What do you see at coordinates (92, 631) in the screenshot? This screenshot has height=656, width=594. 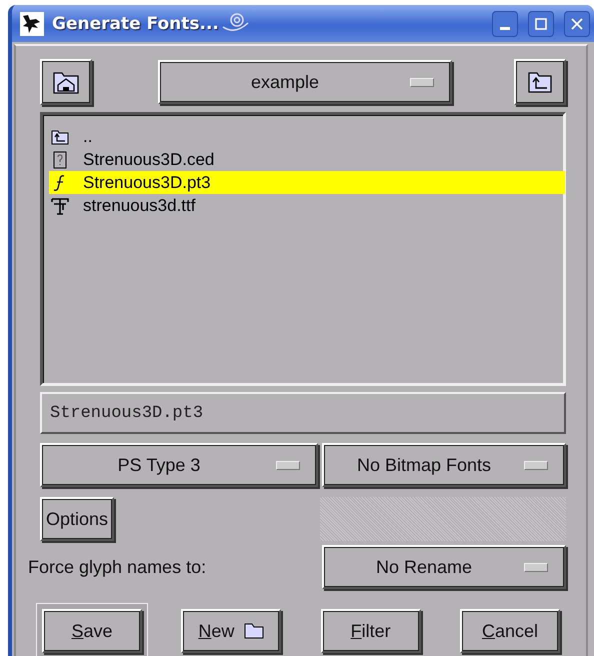 I see `dialog-button: Save` at bounding box center [92, 631].